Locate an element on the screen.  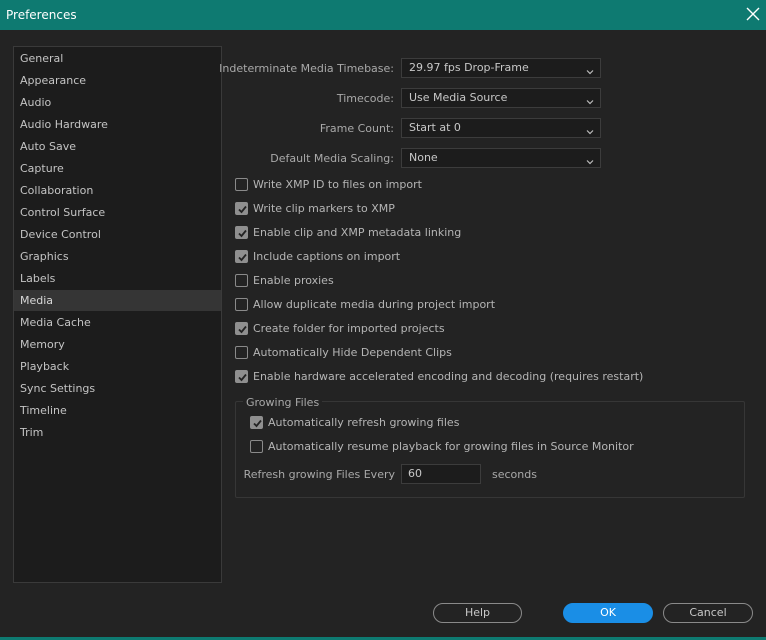
close-icon is located at coordinates (753, 15).